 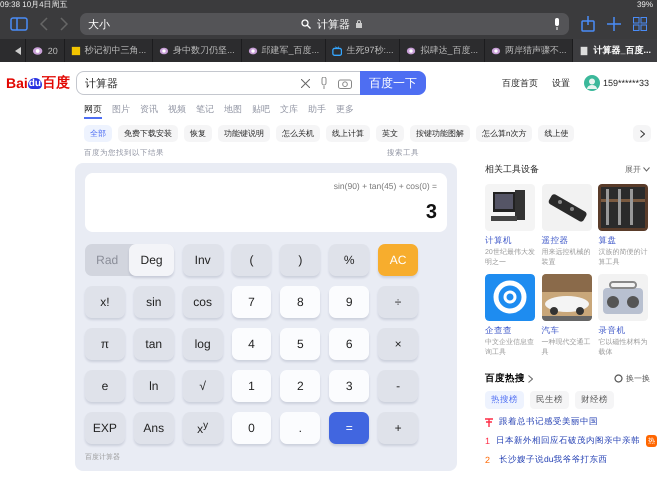 I want to click on filter-chip: 怎么算n次方, so click(x=504, y=133).